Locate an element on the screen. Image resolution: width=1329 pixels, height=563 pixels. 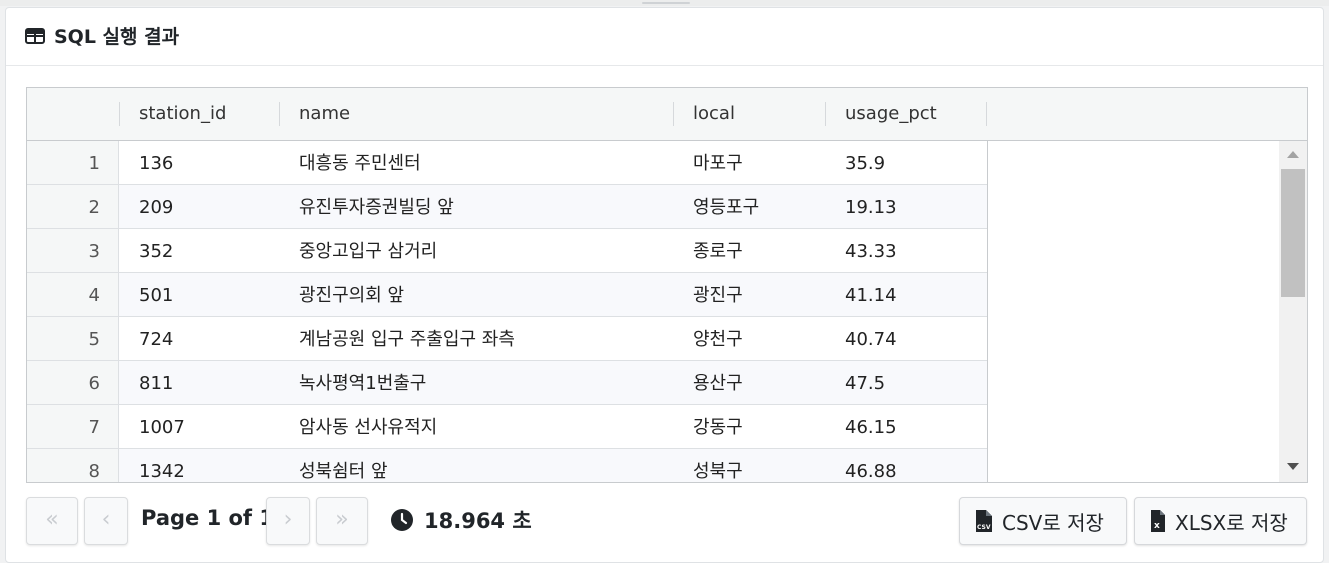
cell-usage-pct: 40.74 is located at coordinates (871, 339).